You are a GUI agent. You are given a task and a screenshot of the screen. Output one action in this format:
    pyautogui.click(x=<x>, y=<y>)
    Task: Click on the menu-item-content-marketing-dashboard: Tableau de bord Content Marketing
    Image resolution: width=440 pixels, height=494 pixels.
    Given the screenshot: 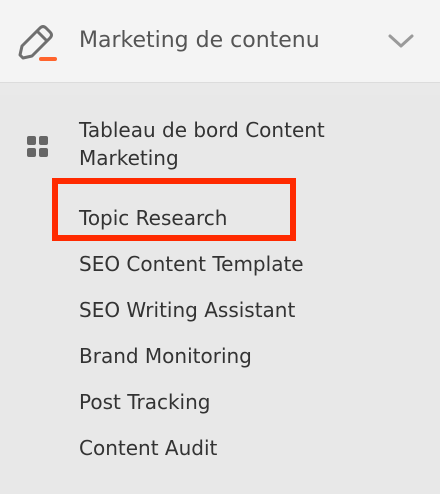 What is the action you would take?
    pyautogui.click(x=244, y=144)
    